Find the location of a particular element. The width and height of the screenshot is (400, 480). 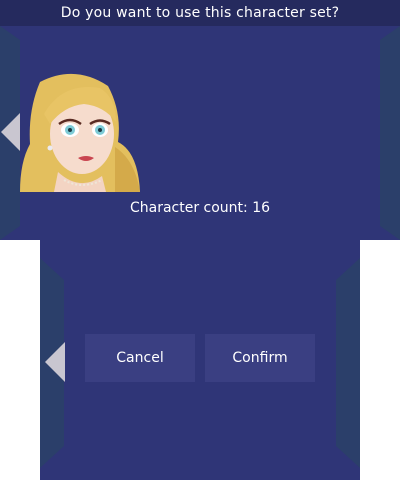

cancel-button: Cancel is located at coordinates (140, 358).